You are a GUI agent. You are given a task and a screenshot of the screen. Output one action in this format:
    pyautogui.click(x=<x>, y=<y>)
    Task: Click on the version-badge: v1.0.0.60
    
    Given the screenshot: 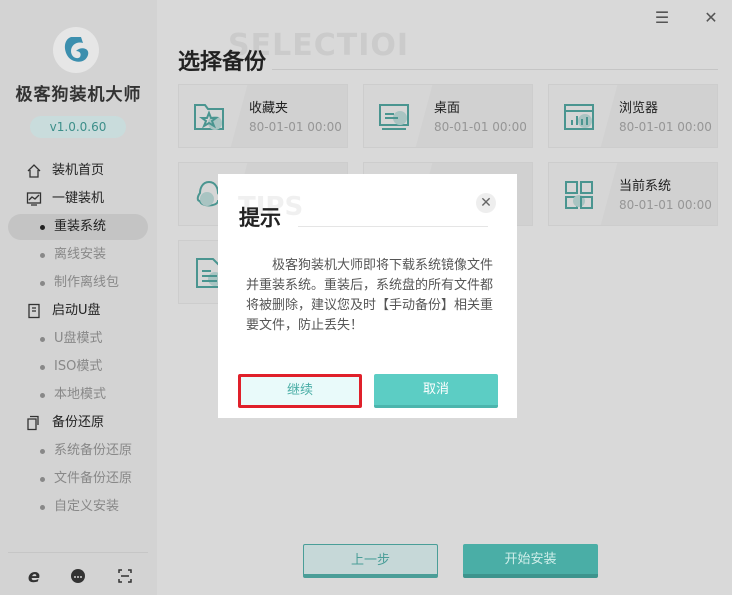 What is the action you would take?
    pyautogui.click(x=78, y=127)
    